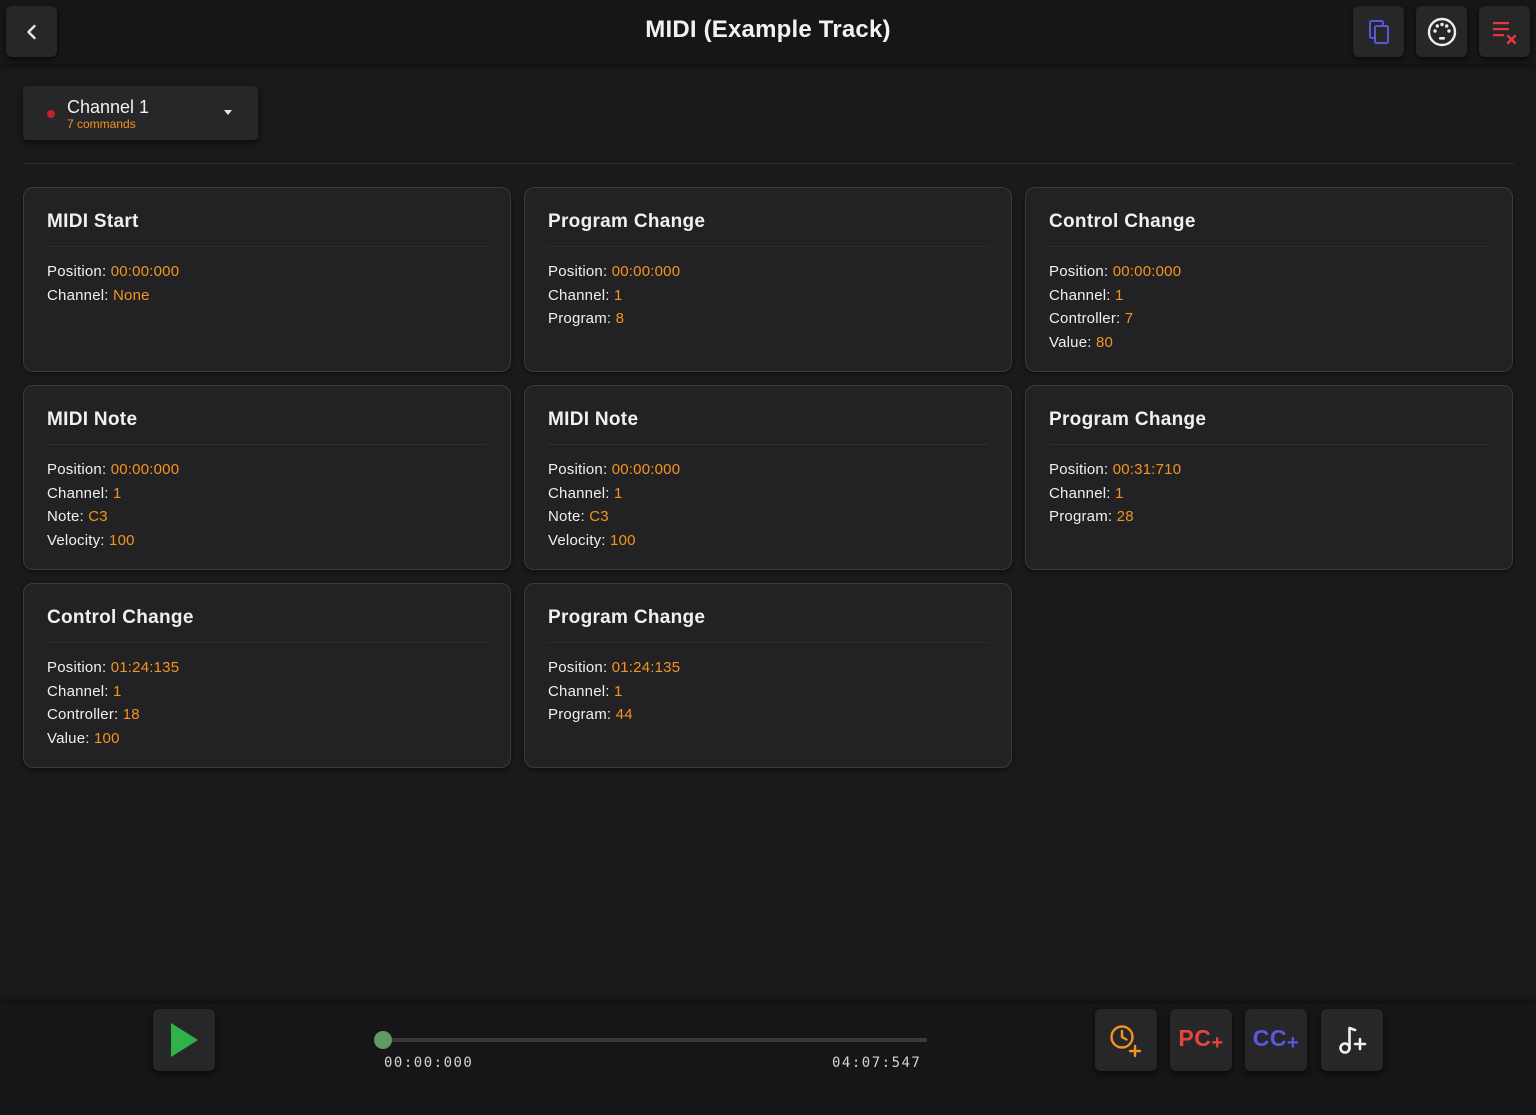  What do you see at coordinates (1081, 343) in the screenshot?
I see `field-value: Value: 80` at bounding box center [1081, 343].